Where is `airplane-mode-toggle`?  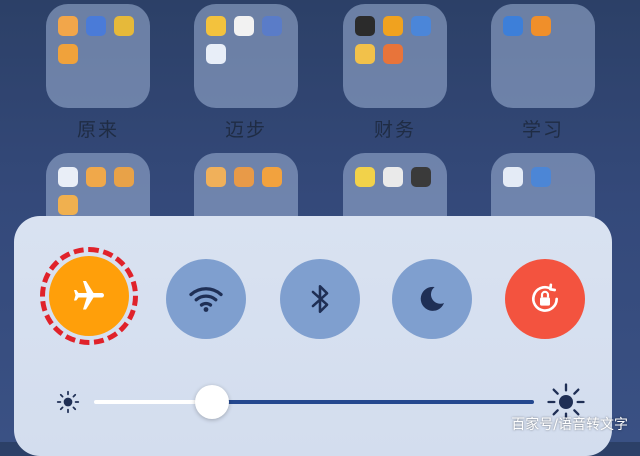
airplane-mode-toggle is located at coordinates (89, 296).